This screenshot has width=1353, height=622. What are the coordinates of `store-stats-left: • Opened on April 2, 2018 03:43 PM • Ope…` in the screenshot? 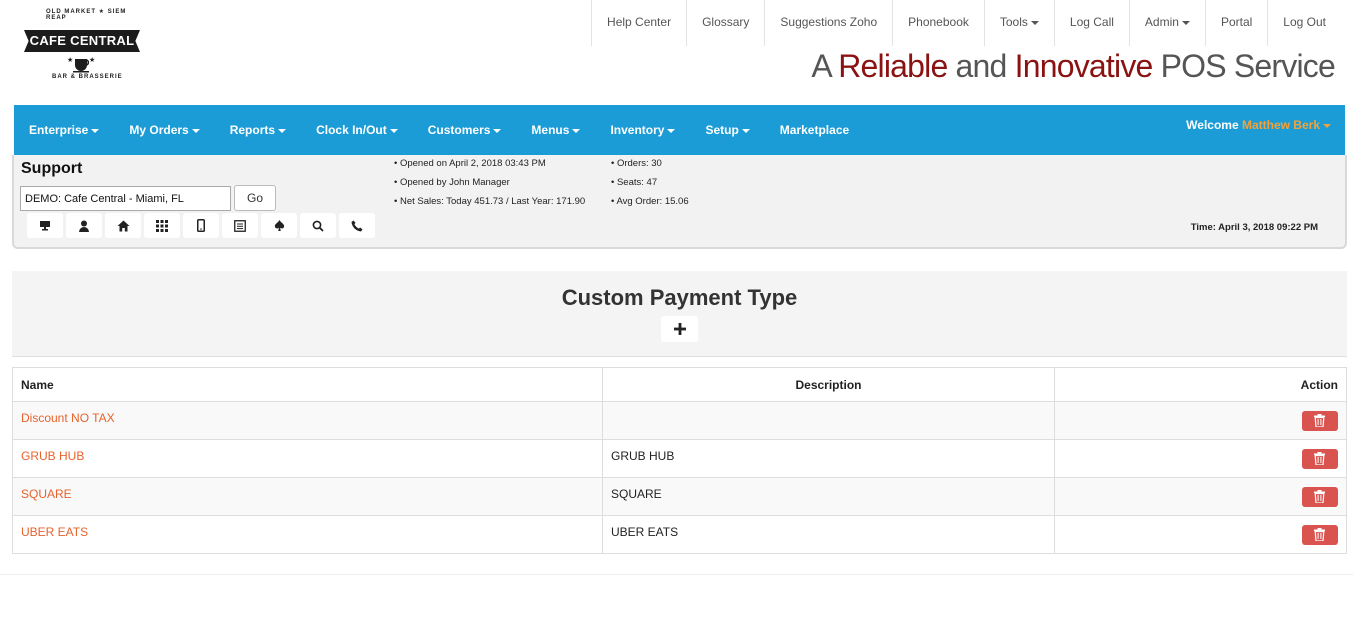 It's located at (489, 186).